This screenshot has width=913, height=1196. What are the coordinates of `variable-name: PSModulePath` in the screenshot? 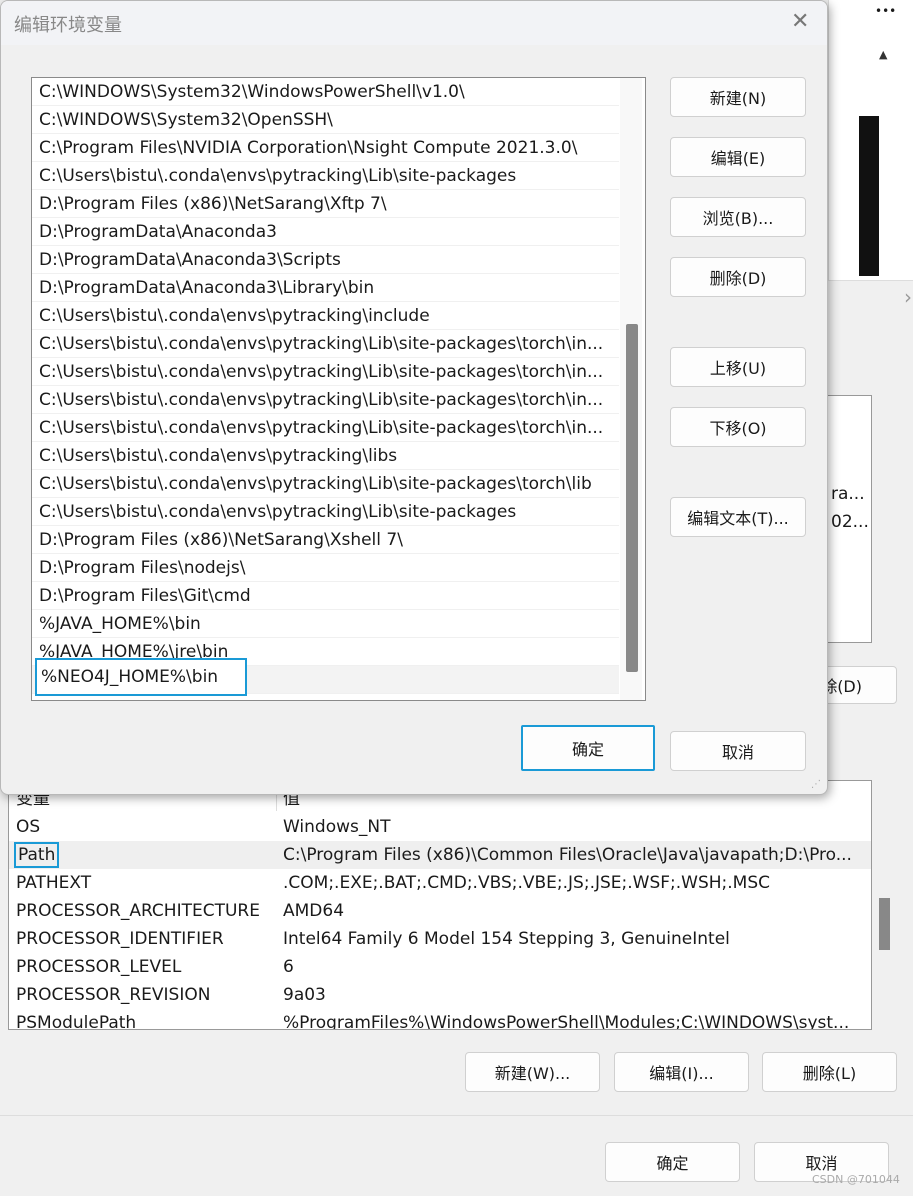 It's located at (76, 1021).